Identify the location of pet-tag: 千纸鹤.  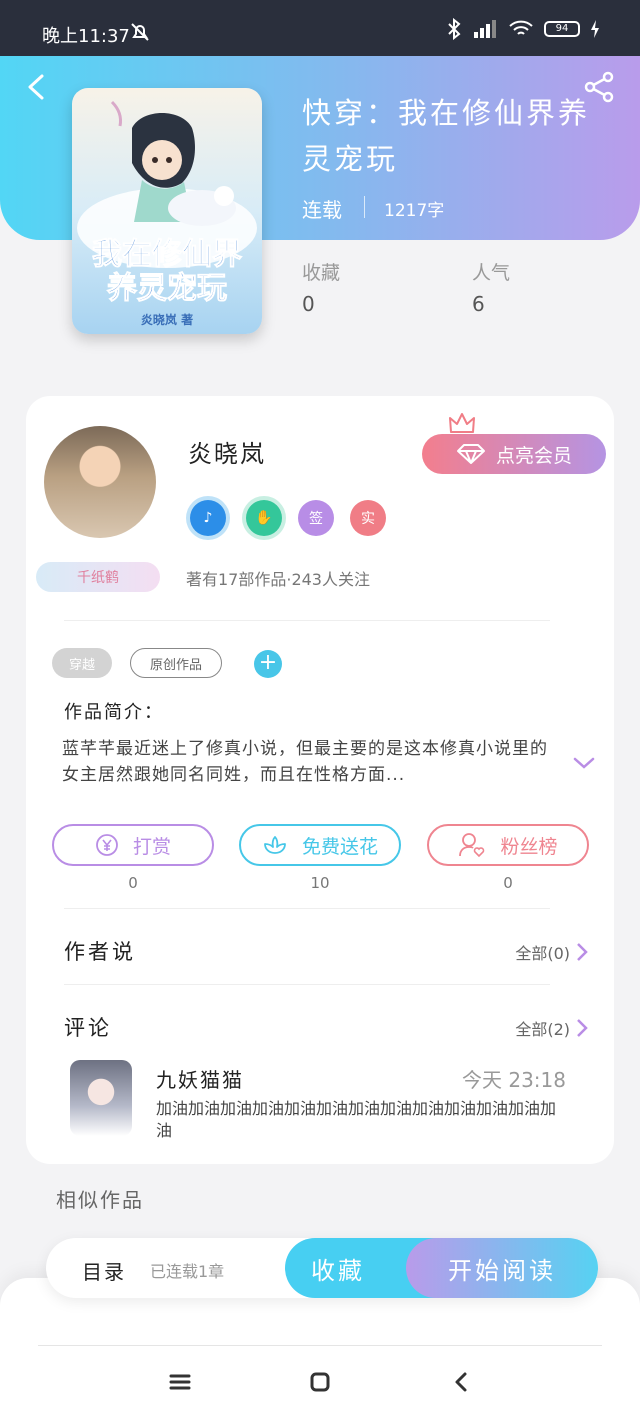
(98, 577).